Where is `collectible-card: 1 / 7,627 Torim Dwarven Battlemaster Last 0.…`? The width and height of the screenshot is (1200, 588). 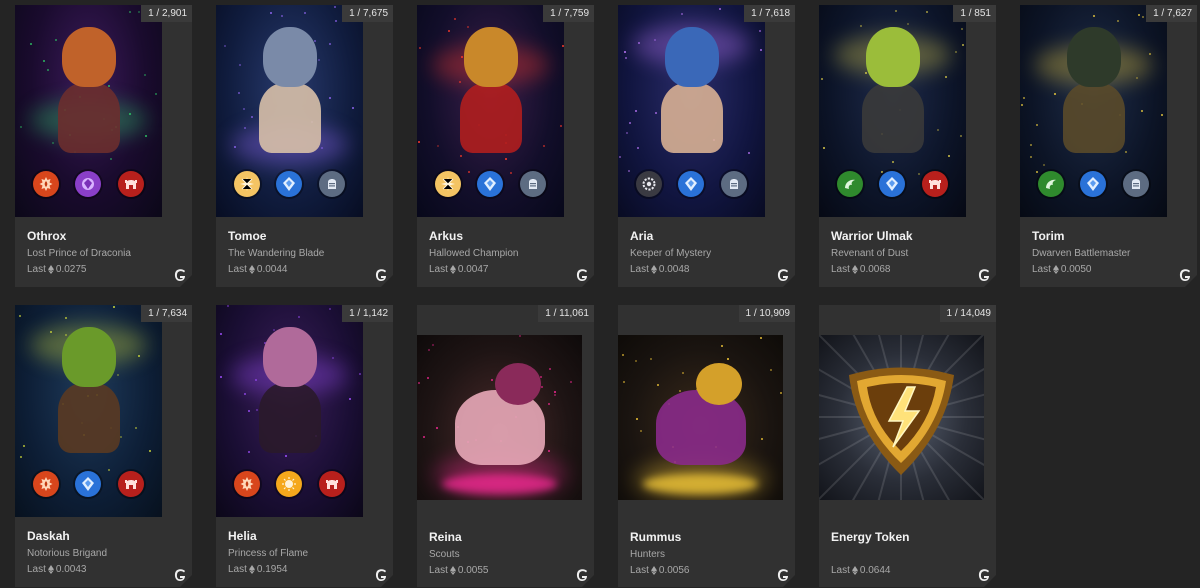
collectible-card: 1 / 7,627 Torim Dwarven Battlemaster Last 0.… is located at coordinates (1108, 146).